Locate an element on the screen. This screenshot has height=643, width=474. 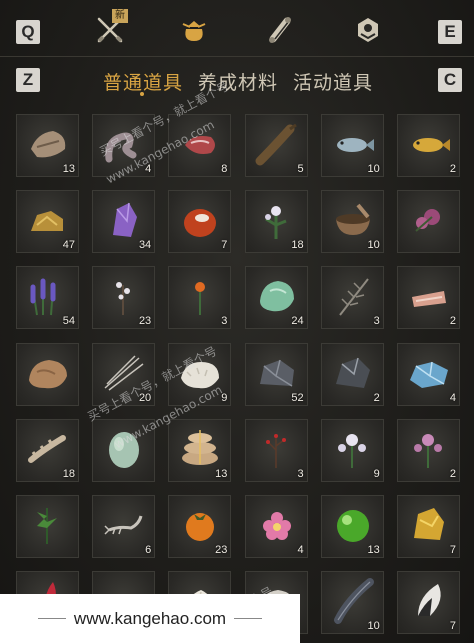
medal-icon is located at coordinates (368, 30).